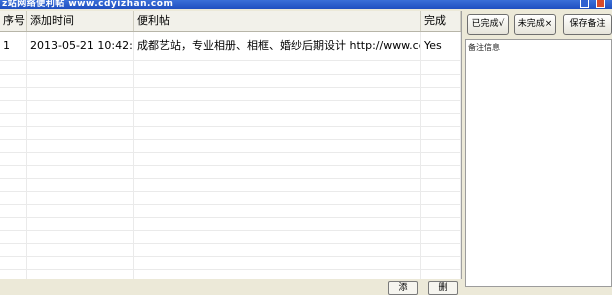 Image resolution: width=612 pixels, height=295 pixels. I want to click on row-done: Yes, so click(441, 46).